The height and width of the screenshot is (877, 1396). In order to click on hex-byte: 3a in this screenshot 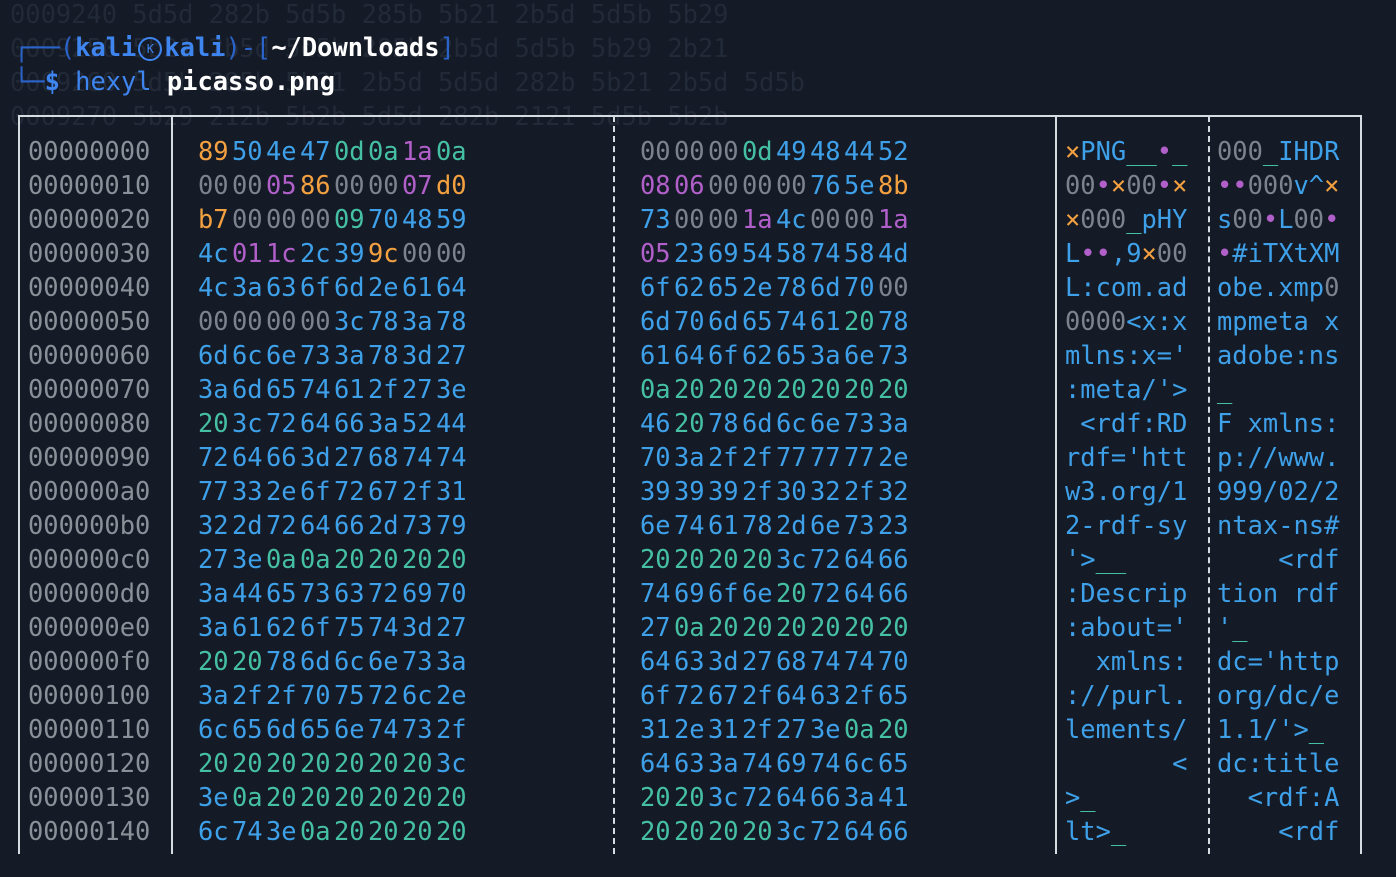, I will do `click(383, 423)`.